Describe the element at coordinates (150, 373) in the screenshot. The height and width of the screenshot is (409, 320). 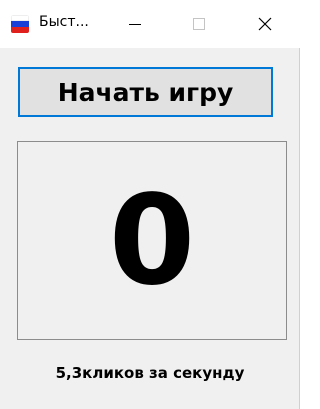
I see `clicks-per-second-label: 5,3кликов за секунду` at that location.